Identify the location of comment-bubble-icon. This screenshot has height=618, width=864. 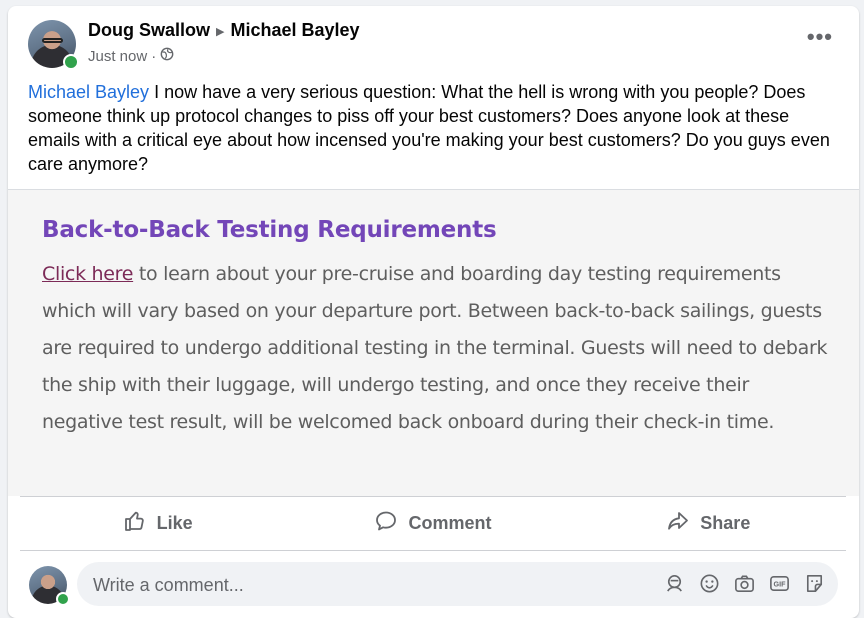
(386, 523).